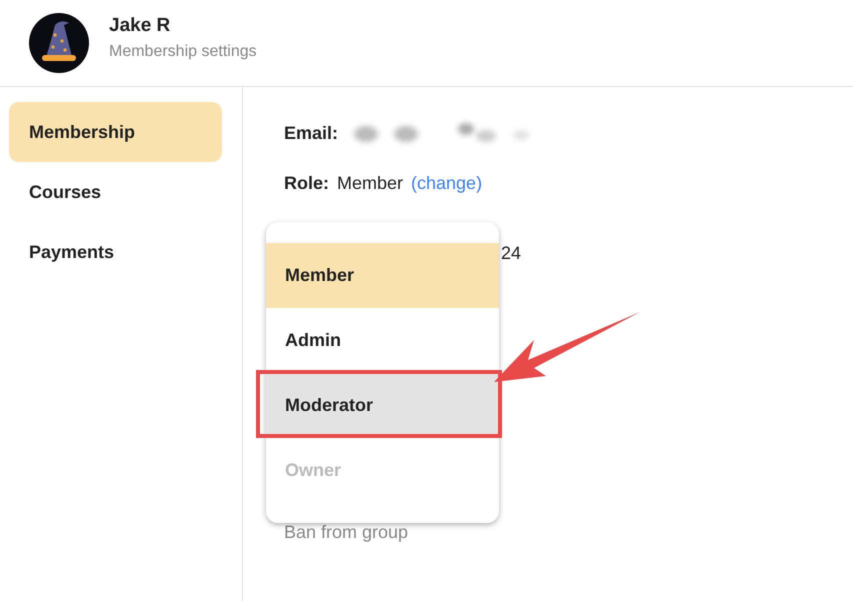  I want to click on detail-text: 24, so click(511, 253).